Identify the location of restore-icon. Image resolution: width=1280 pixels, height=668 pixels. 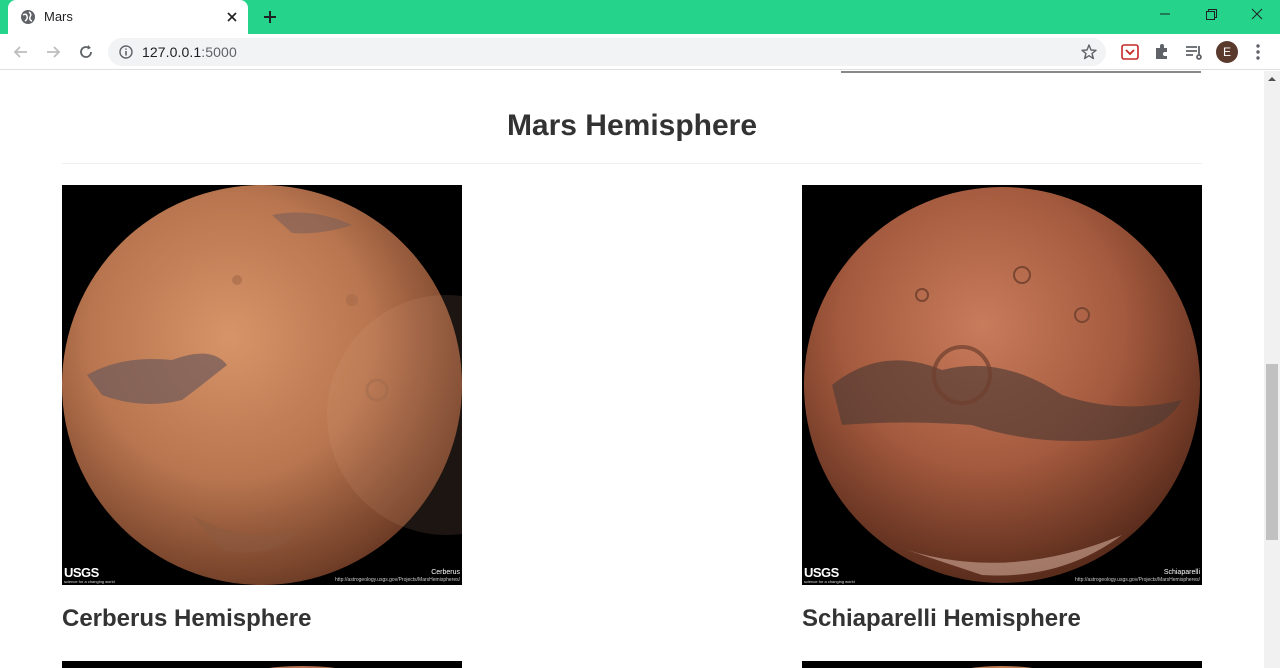
(1211, 14).